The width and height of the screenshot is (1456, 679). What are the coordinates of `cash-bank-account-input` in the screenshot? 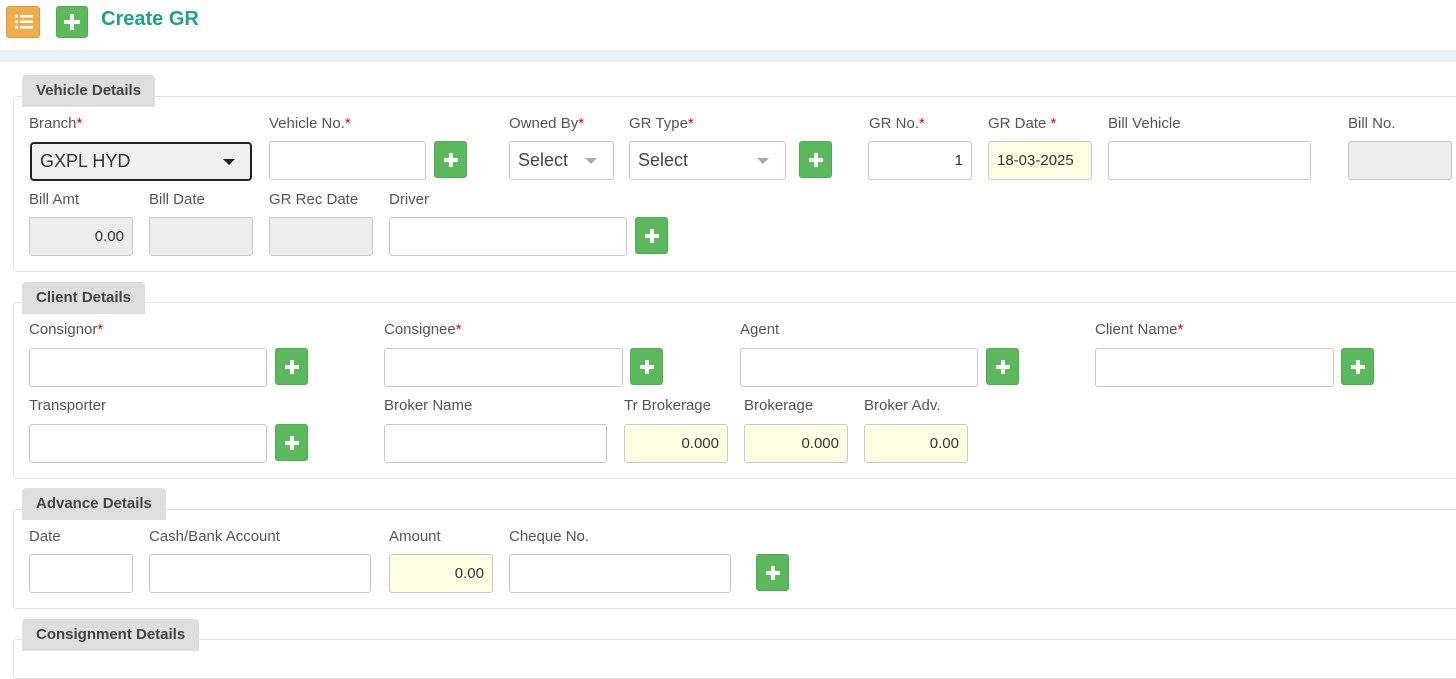 It's located at (260, 573).